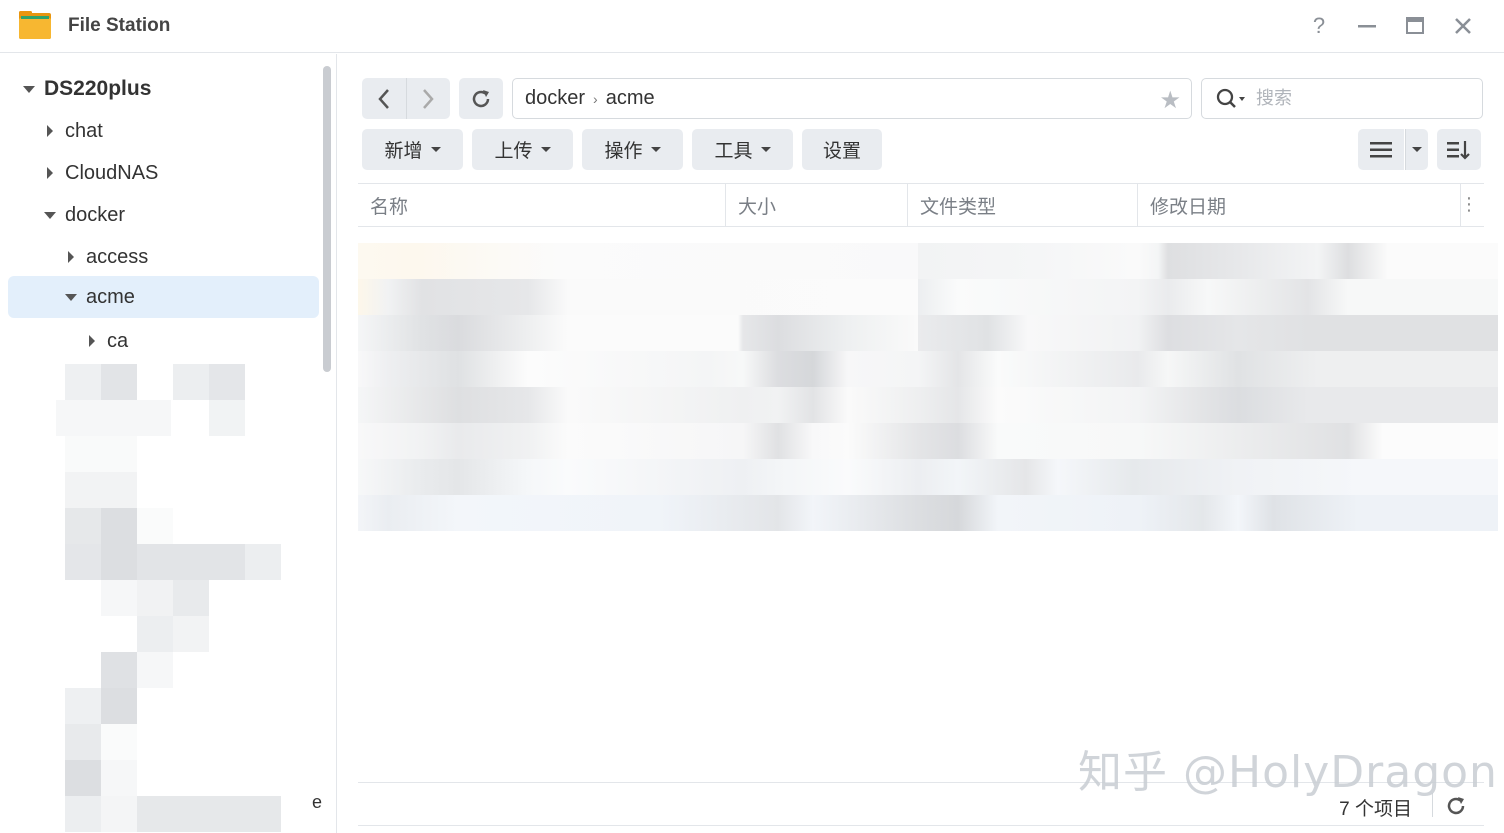 This screenshot has height=833, width=1504. I want to click on watermark: 知乎 @HolyDragon, so click(1288, 772).